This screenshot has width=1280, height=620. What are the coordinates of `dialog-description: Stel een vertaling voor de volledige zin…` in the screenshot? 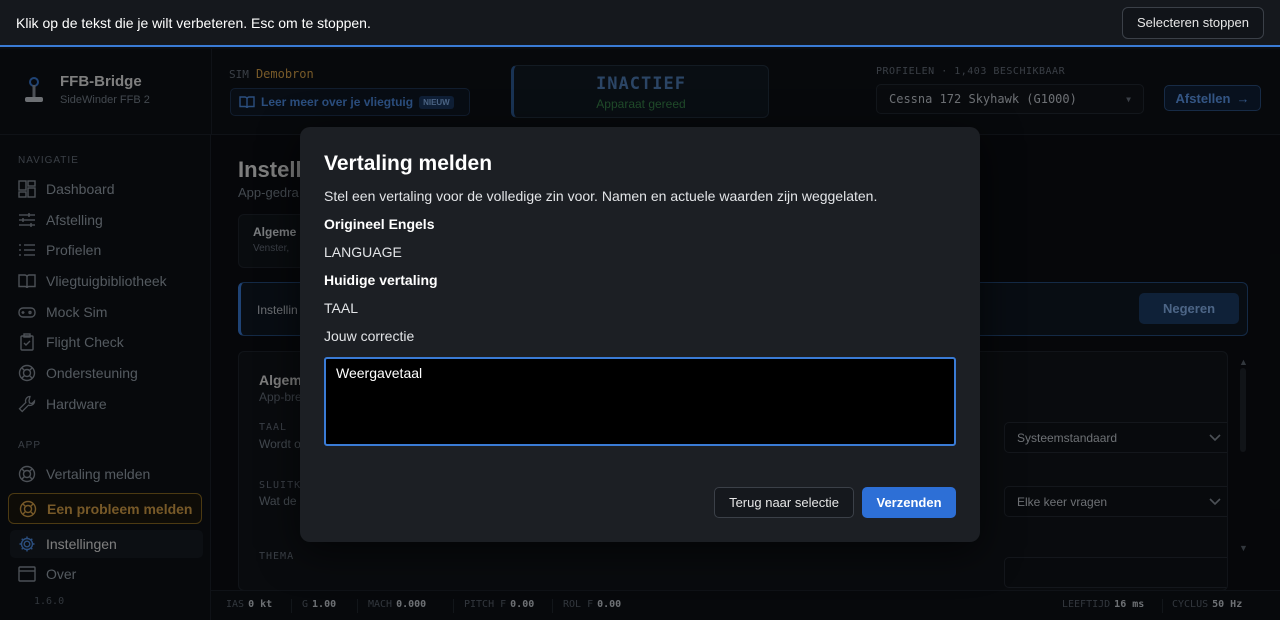 It's located at (601, 196).